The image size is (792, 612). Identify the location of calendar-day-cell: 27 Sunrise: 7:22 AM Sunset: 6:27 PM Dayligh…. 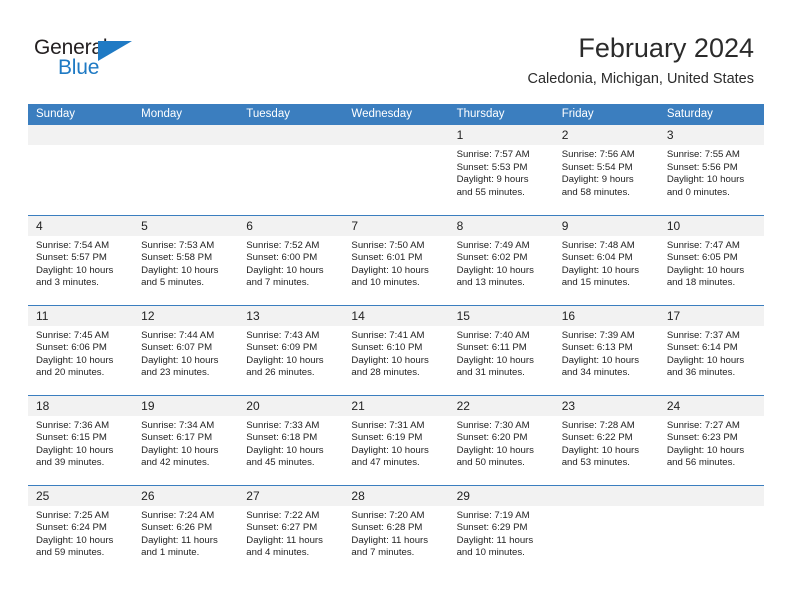
(291, 529).